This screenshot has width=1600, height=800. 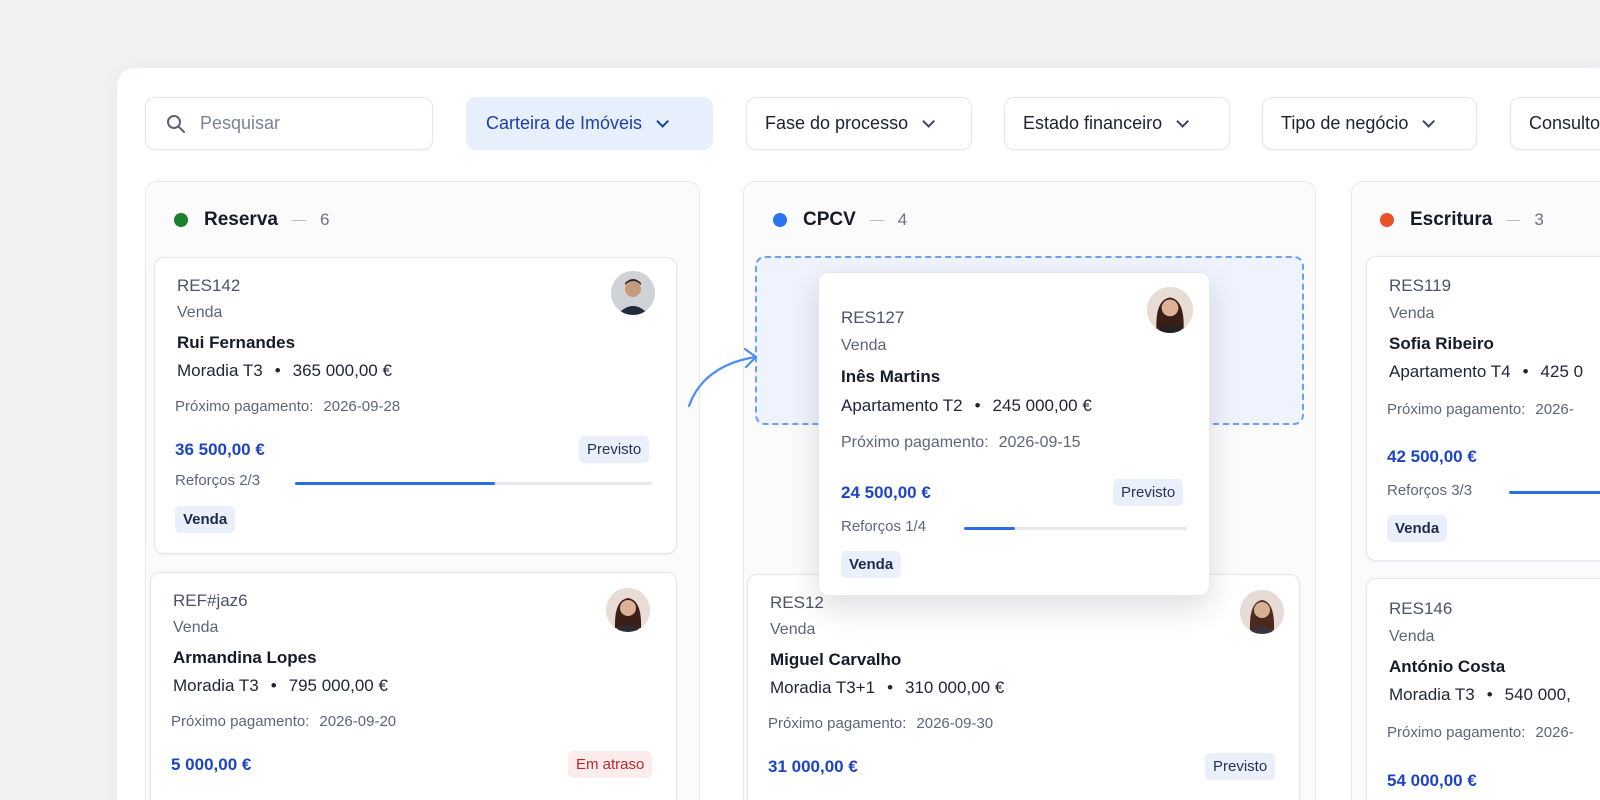 What do you see at coordinates (1451, 219) in the screenshot?
I see `column-title: Escritura` at bounding box center [1451, 219].